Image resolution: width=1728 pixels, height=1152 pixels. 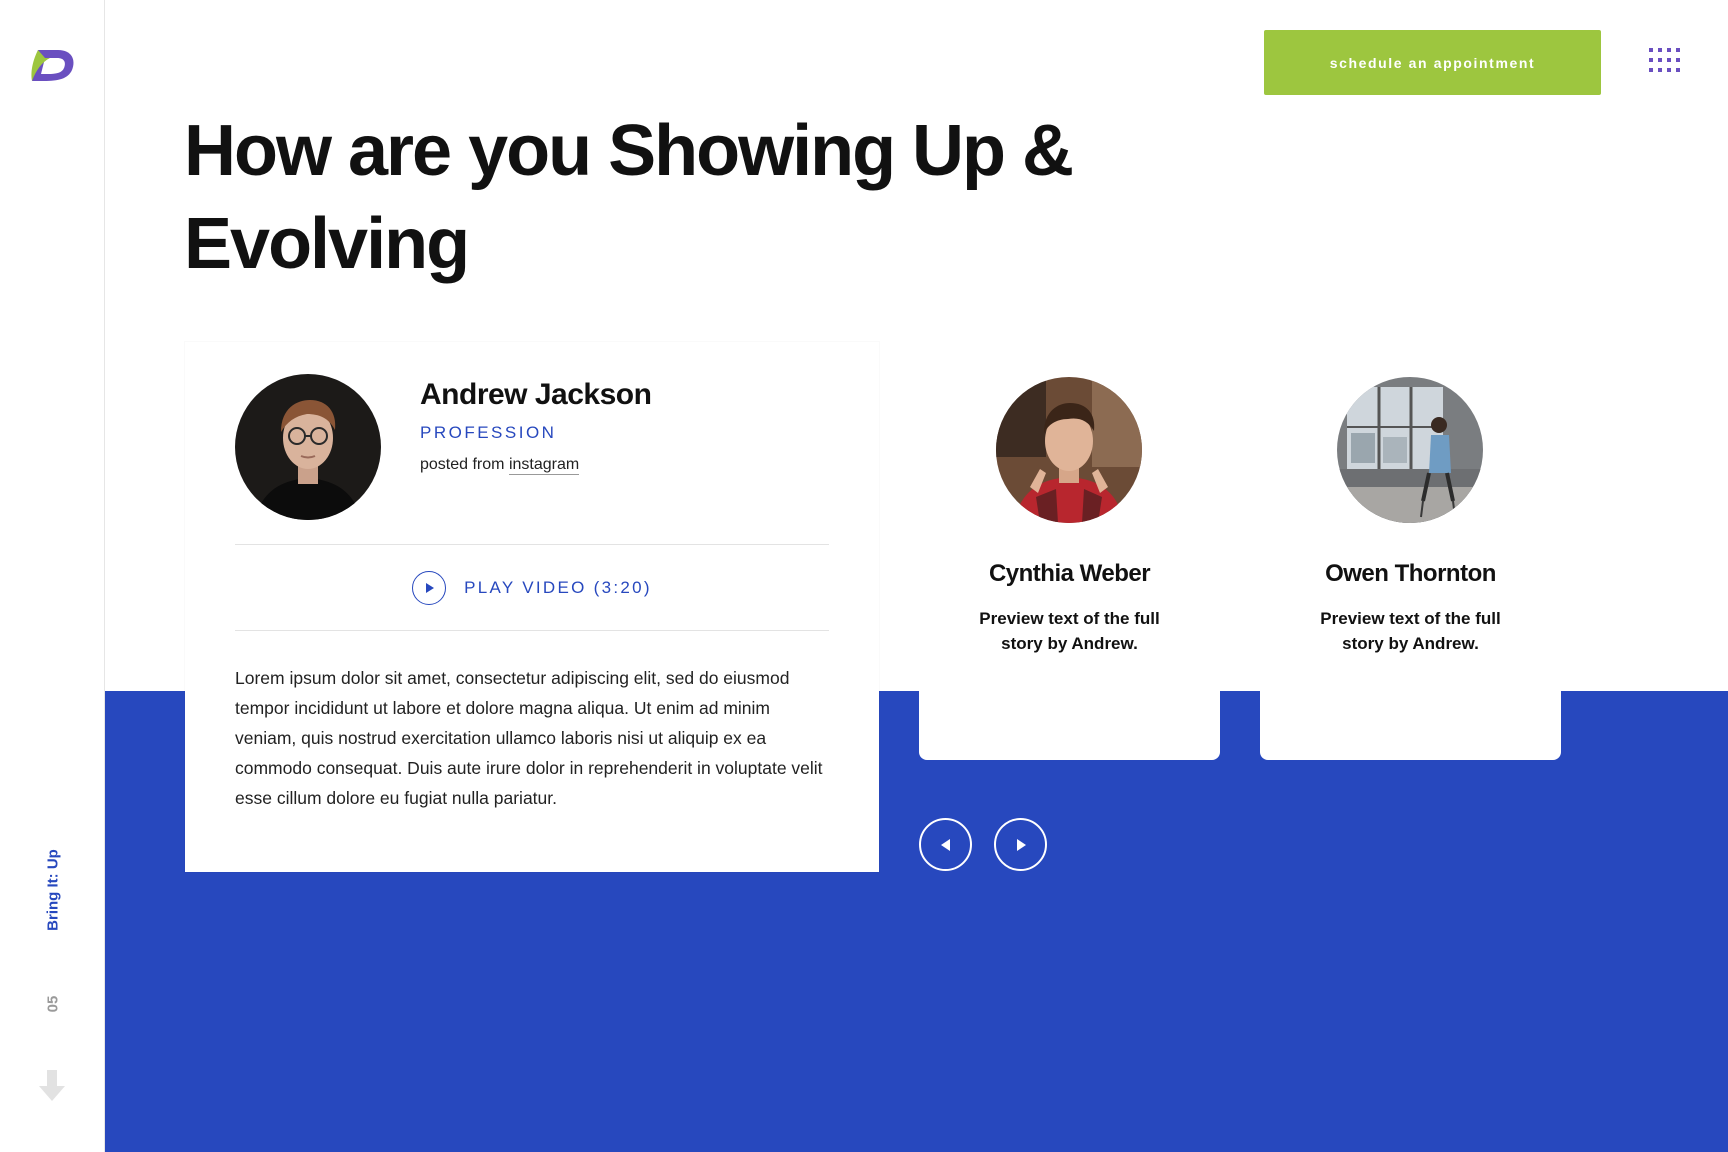 I want to click on schedule-appointment-button: schedule an appointment, so click(x=1432, y=62).